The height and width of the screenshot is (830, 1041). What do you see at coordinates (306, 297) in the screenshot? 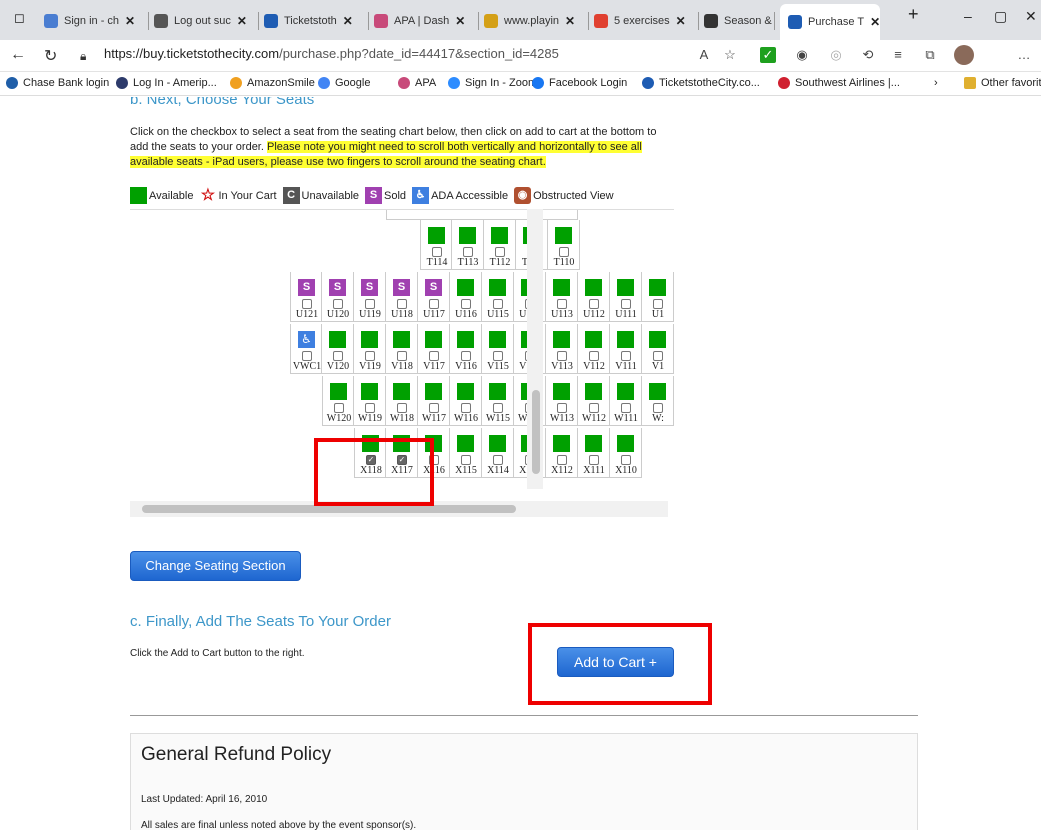
I see `seat-cell: S U121` at bounding box center [306, 297].